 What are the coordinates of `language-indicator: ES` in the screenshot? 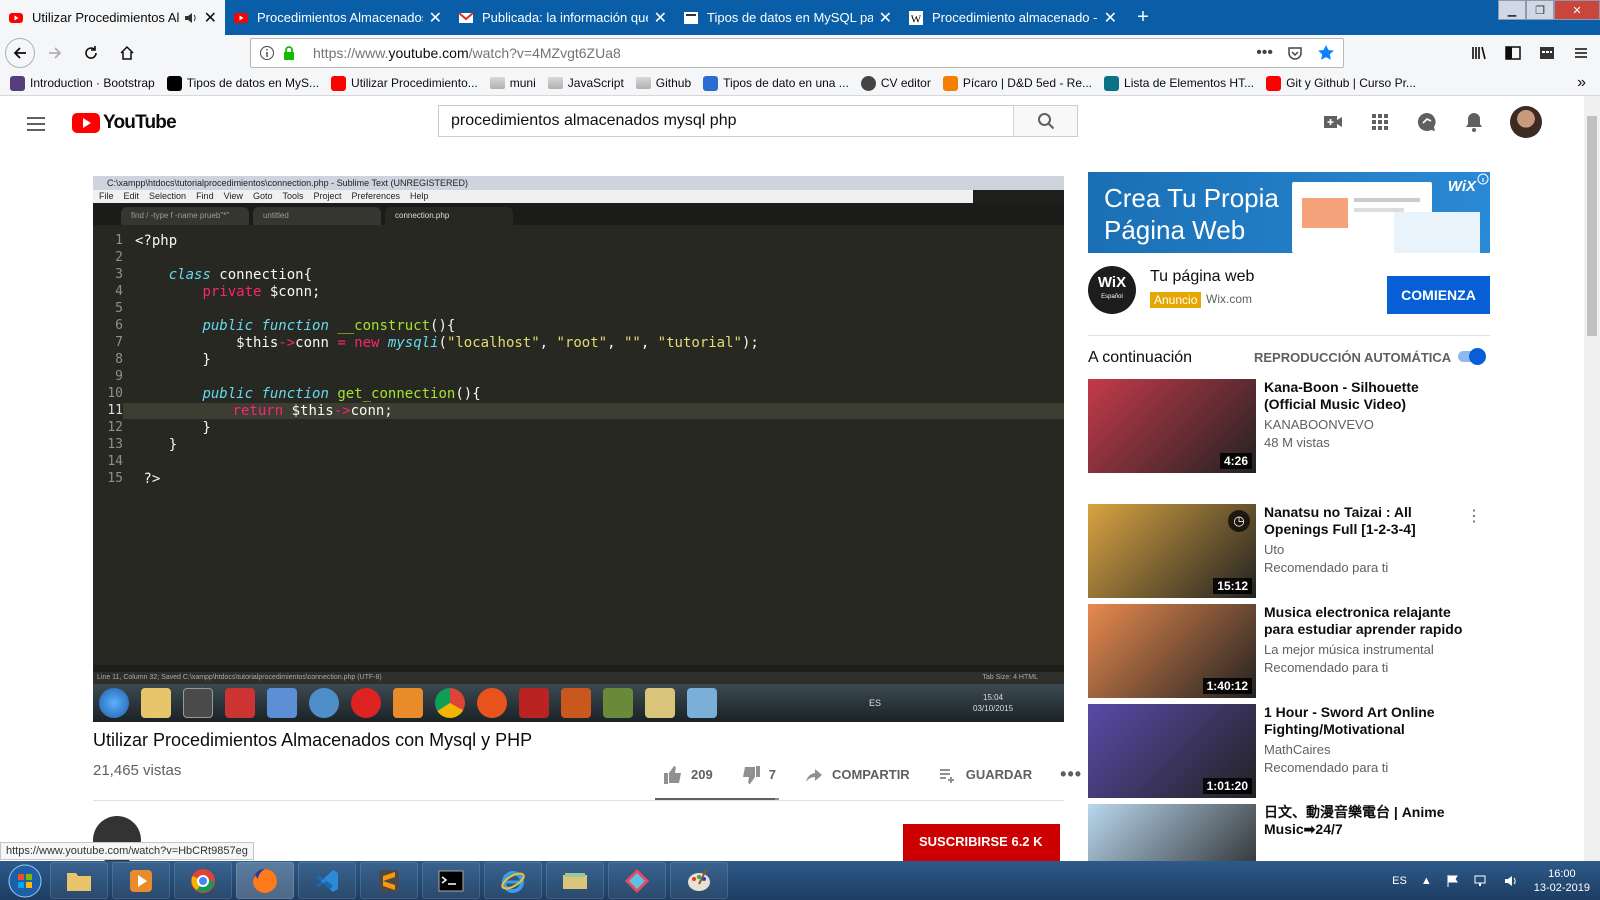 It's located at (1399, 881).